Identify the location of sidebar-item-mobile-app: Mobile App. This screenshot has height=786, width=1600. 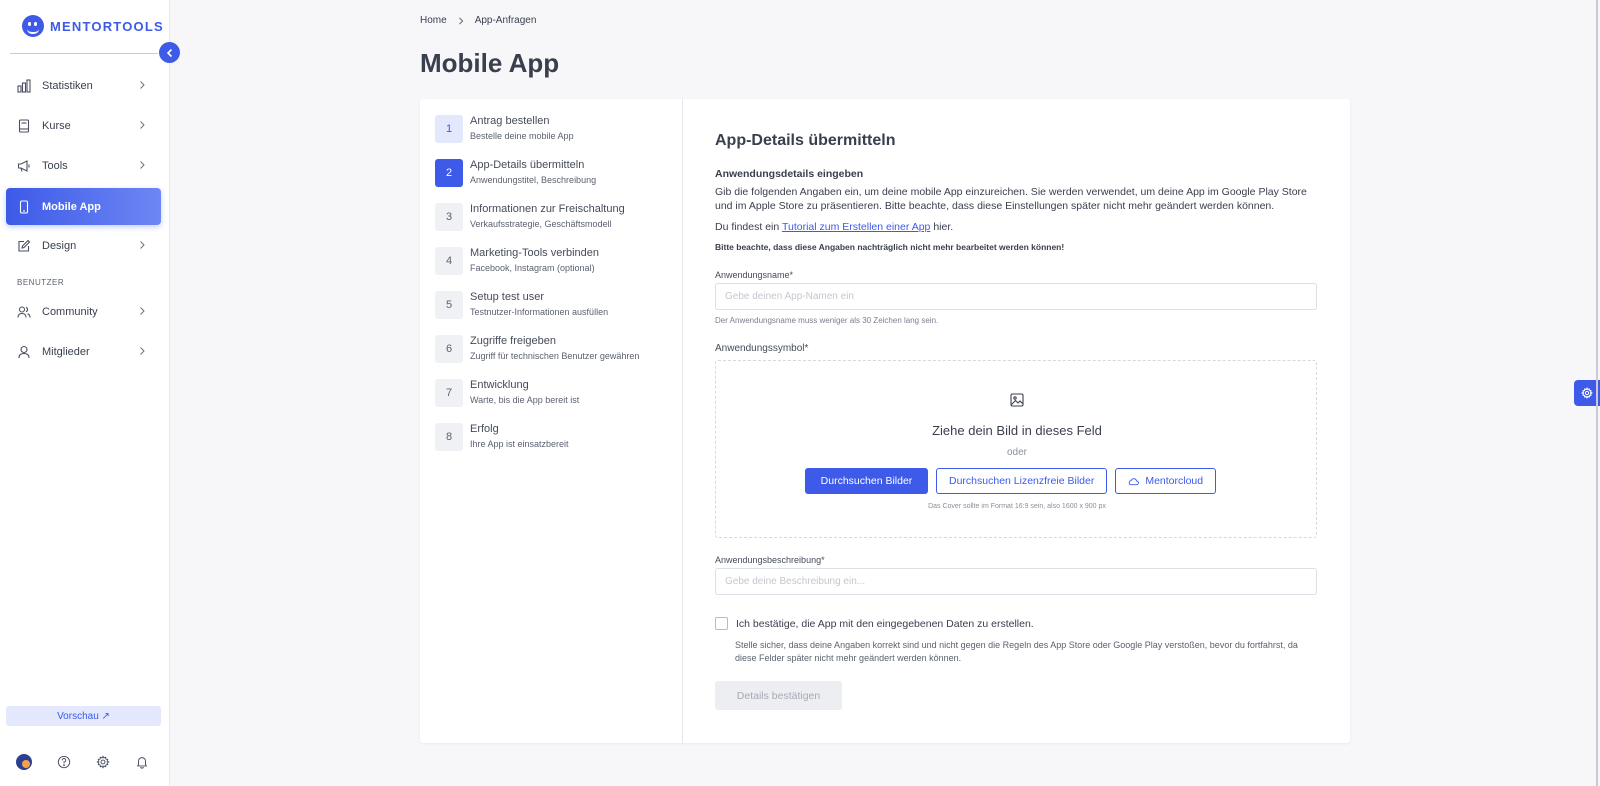
(83, 206).